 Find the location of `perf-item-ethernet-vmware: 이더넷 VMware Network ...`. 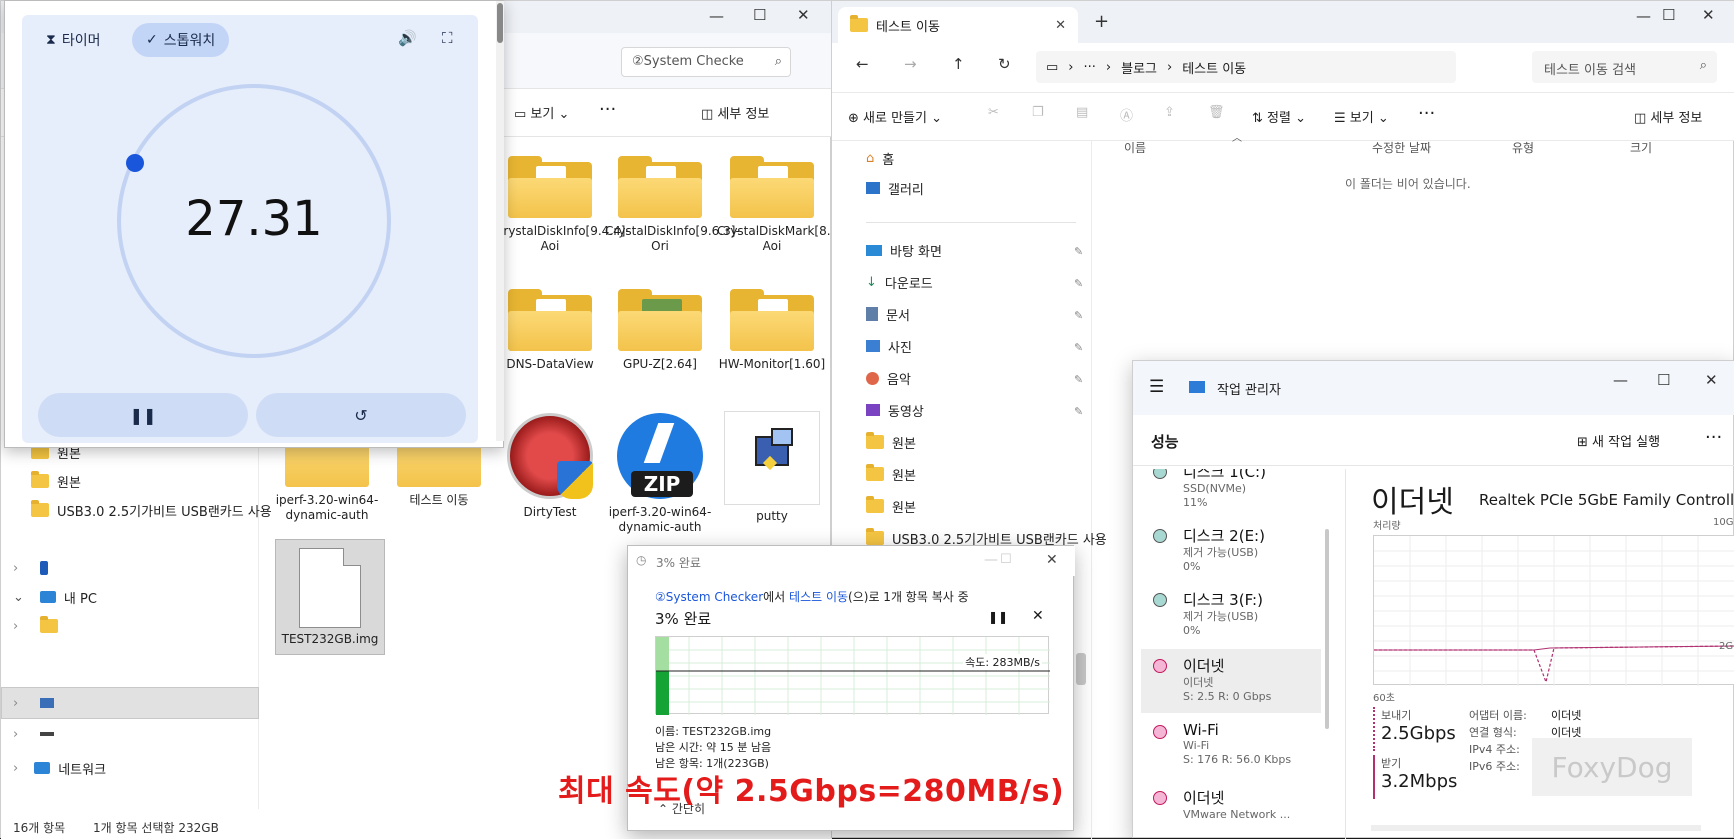

perf-item-ethernet-vmware: 이더넷 VMware Network ... is located at coordinates (1231, 810).